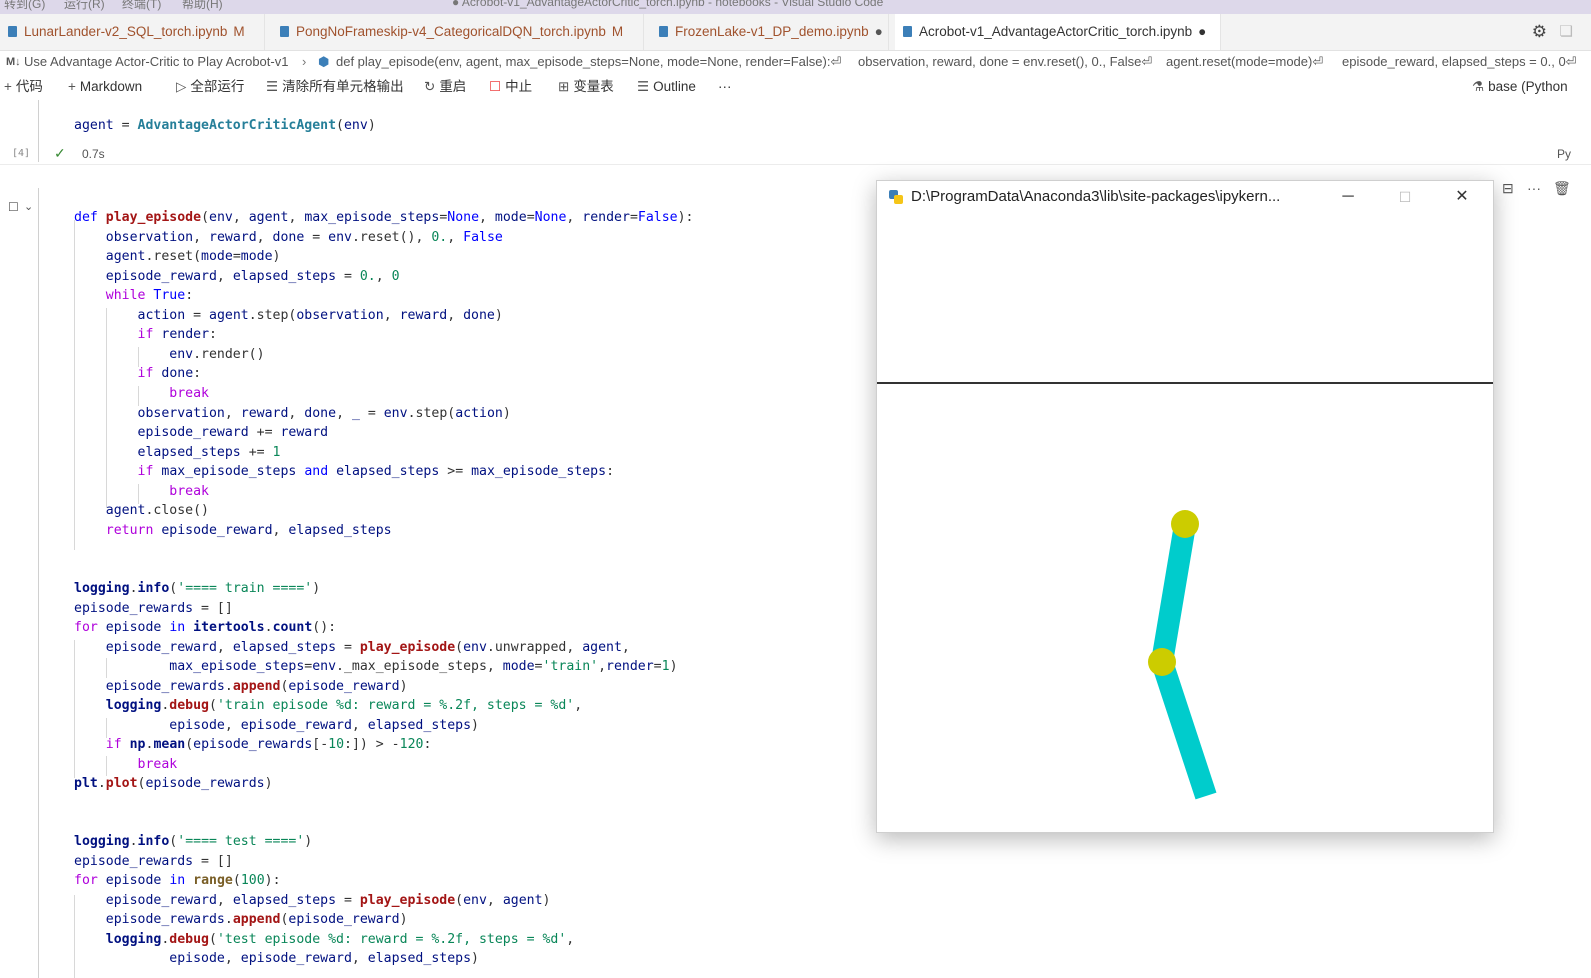 The height and width of the screenshot is (978, 1591). I want to click on outline-button: ☰ Outline, so click(666, 87).